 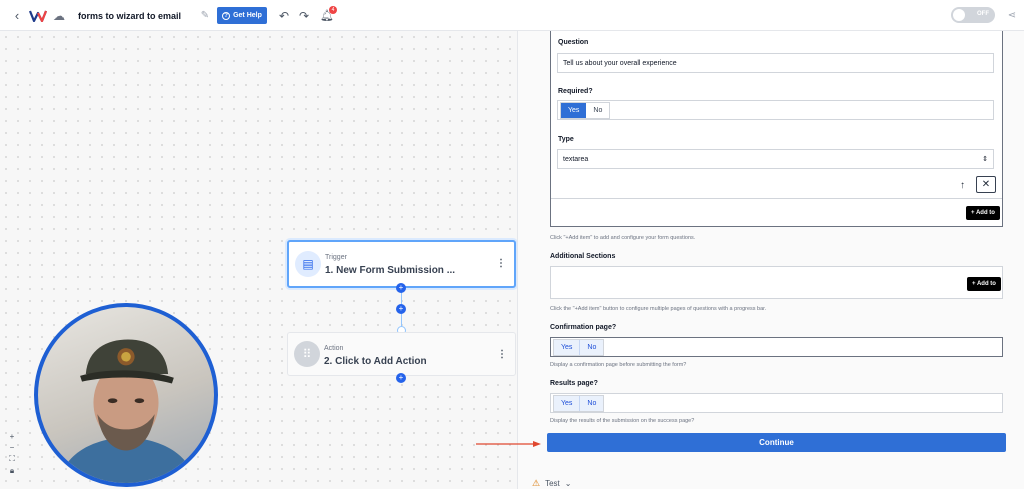 I want to click on results-toggle: Yes No, so click(x=579, y=403).